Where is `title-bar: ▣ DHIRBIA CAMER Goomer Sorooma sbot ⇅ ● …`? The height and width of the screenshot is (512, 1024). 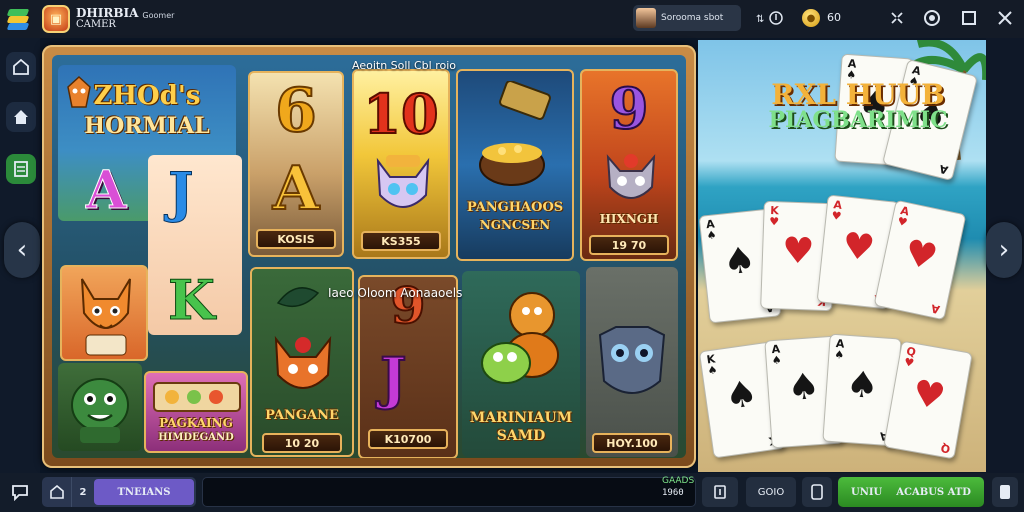
title-bar: ▣ DHIRBIA CAMER Goomer Sorooma sbot ⇅ ● … is located at coordinates (512, 19).